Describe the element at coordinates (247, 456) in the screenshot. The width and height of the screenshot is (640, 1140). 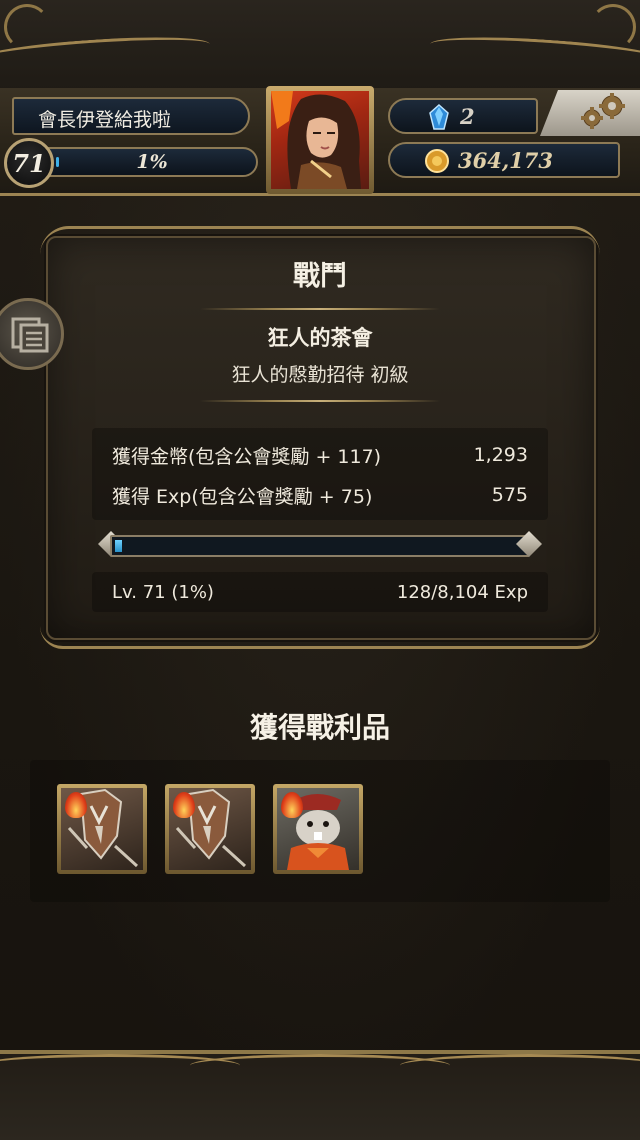
I see `gold-reward-label: 獲得金幣(包含公會獎勵 + 117)` at that location.